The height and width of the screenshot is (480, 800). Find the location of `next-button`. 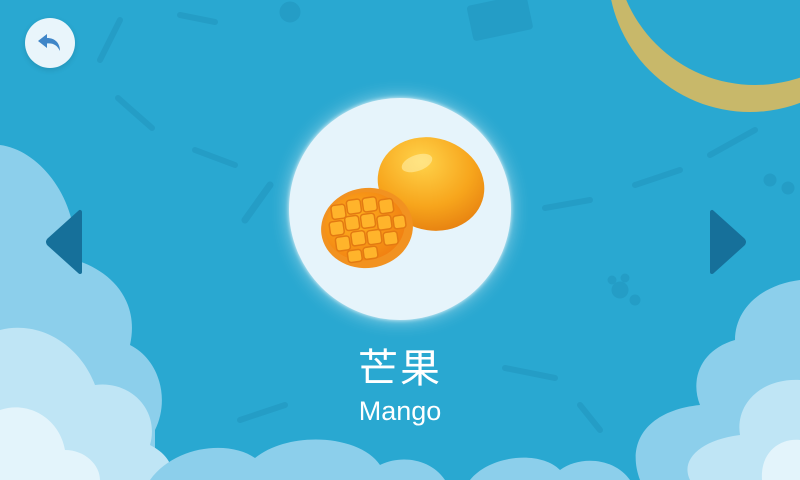

next-button is located at coordinates (728, 242).